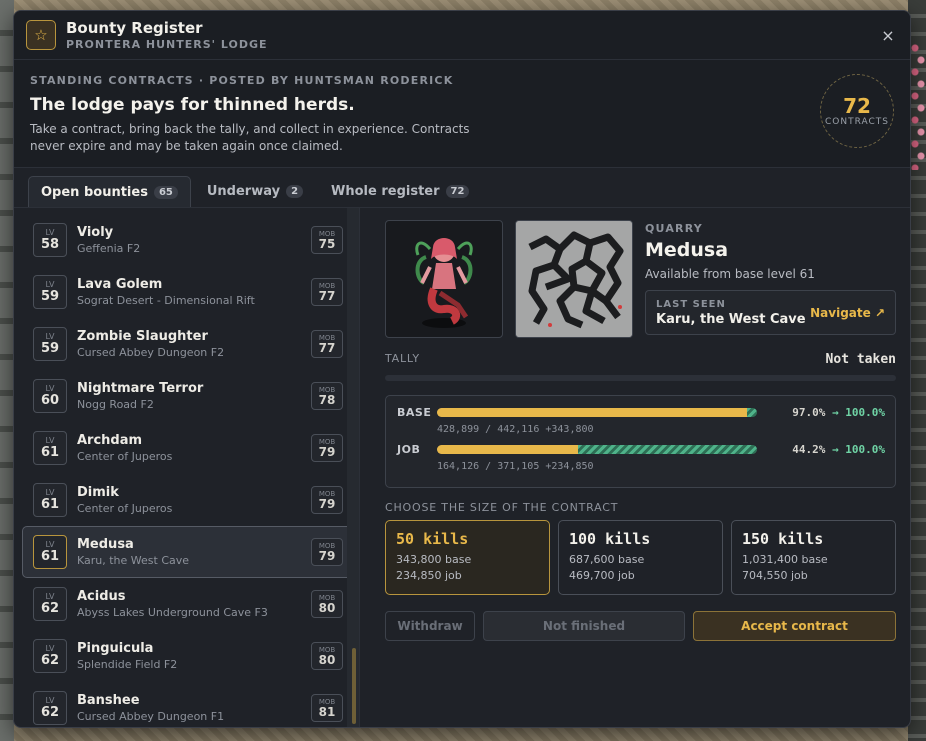  Describe the element at coordinates (597, 412) in the screenshot. I see `base-exp-bar` at that location.